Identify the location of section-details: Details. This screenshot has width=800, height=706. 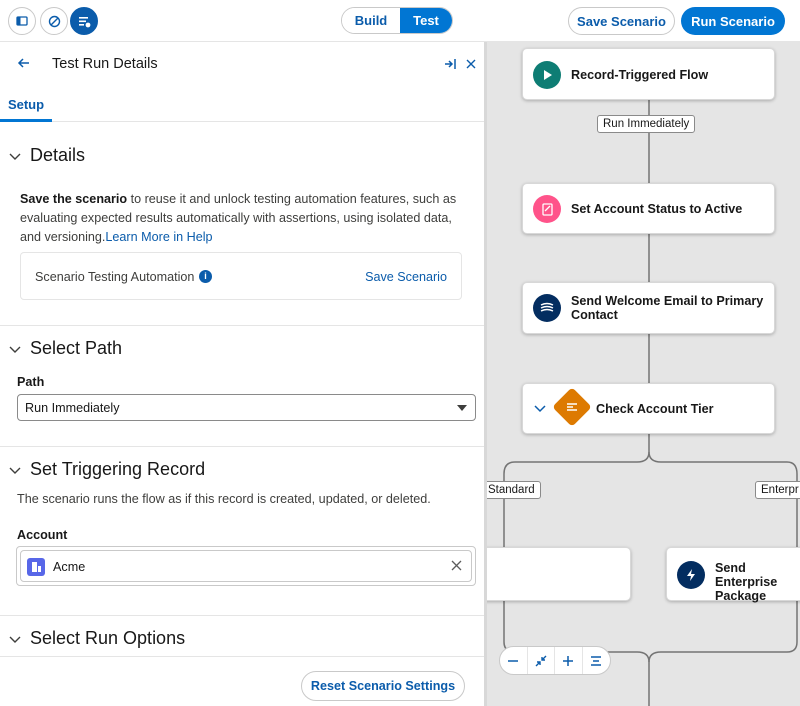
(46, 155).